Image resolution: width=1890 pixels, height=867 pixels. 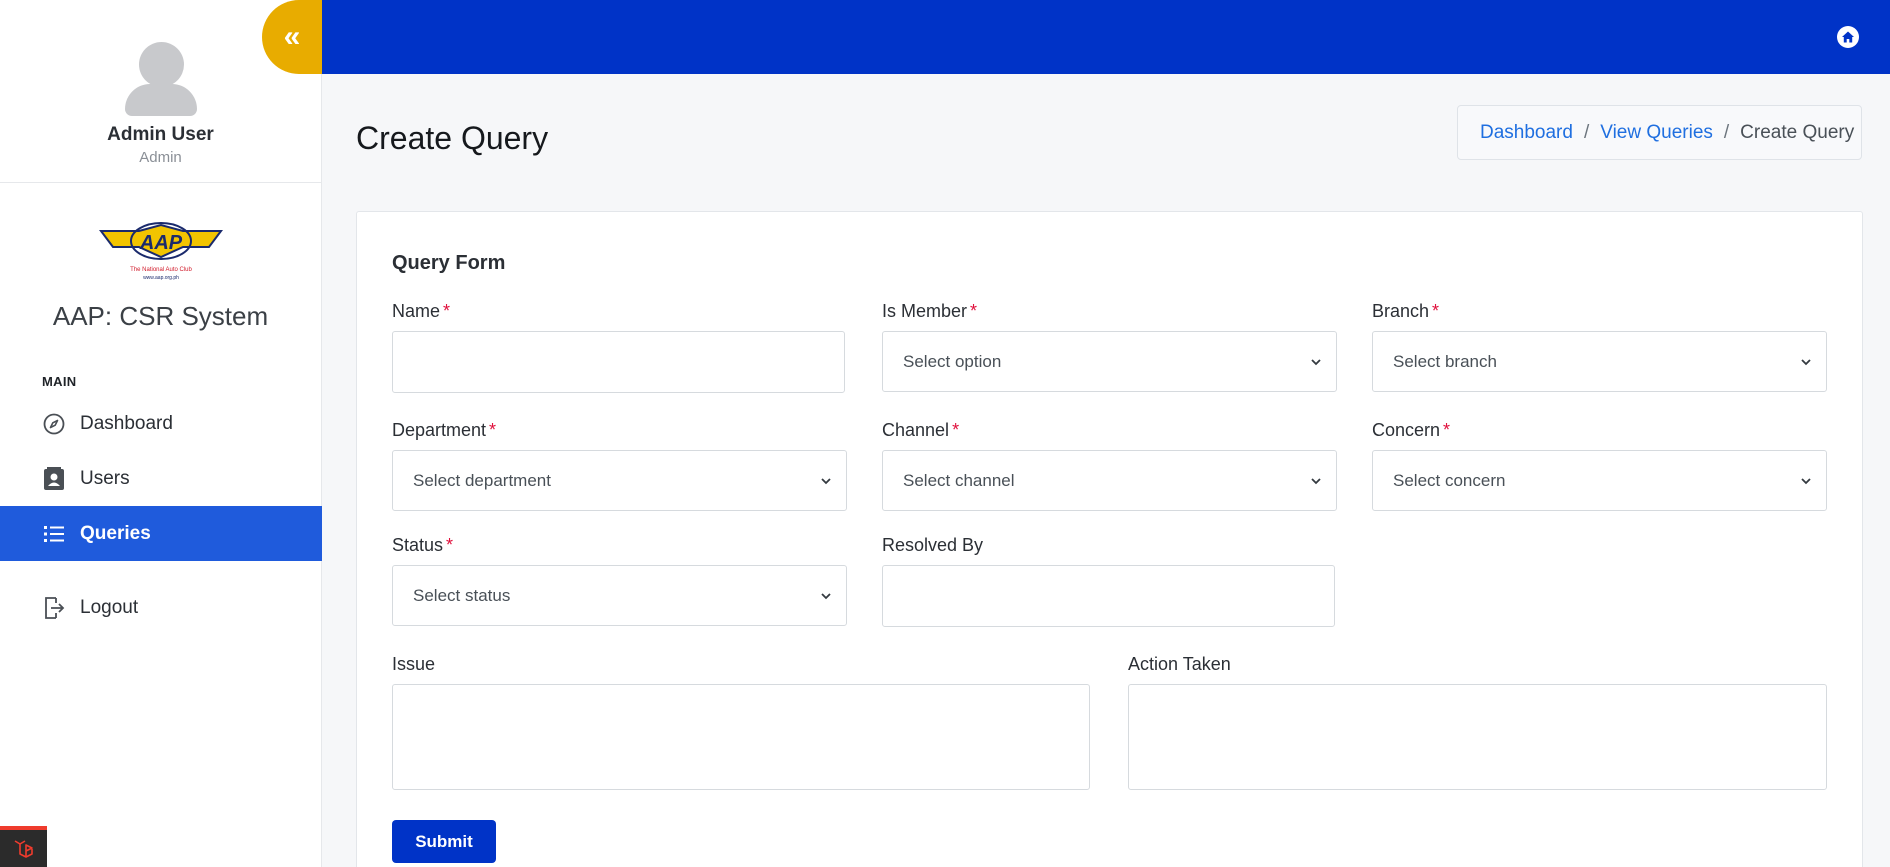 What do you see at coordinates (54, 608) in the screenshot?
I see `logout-icon` at bounding box center [54, 608].